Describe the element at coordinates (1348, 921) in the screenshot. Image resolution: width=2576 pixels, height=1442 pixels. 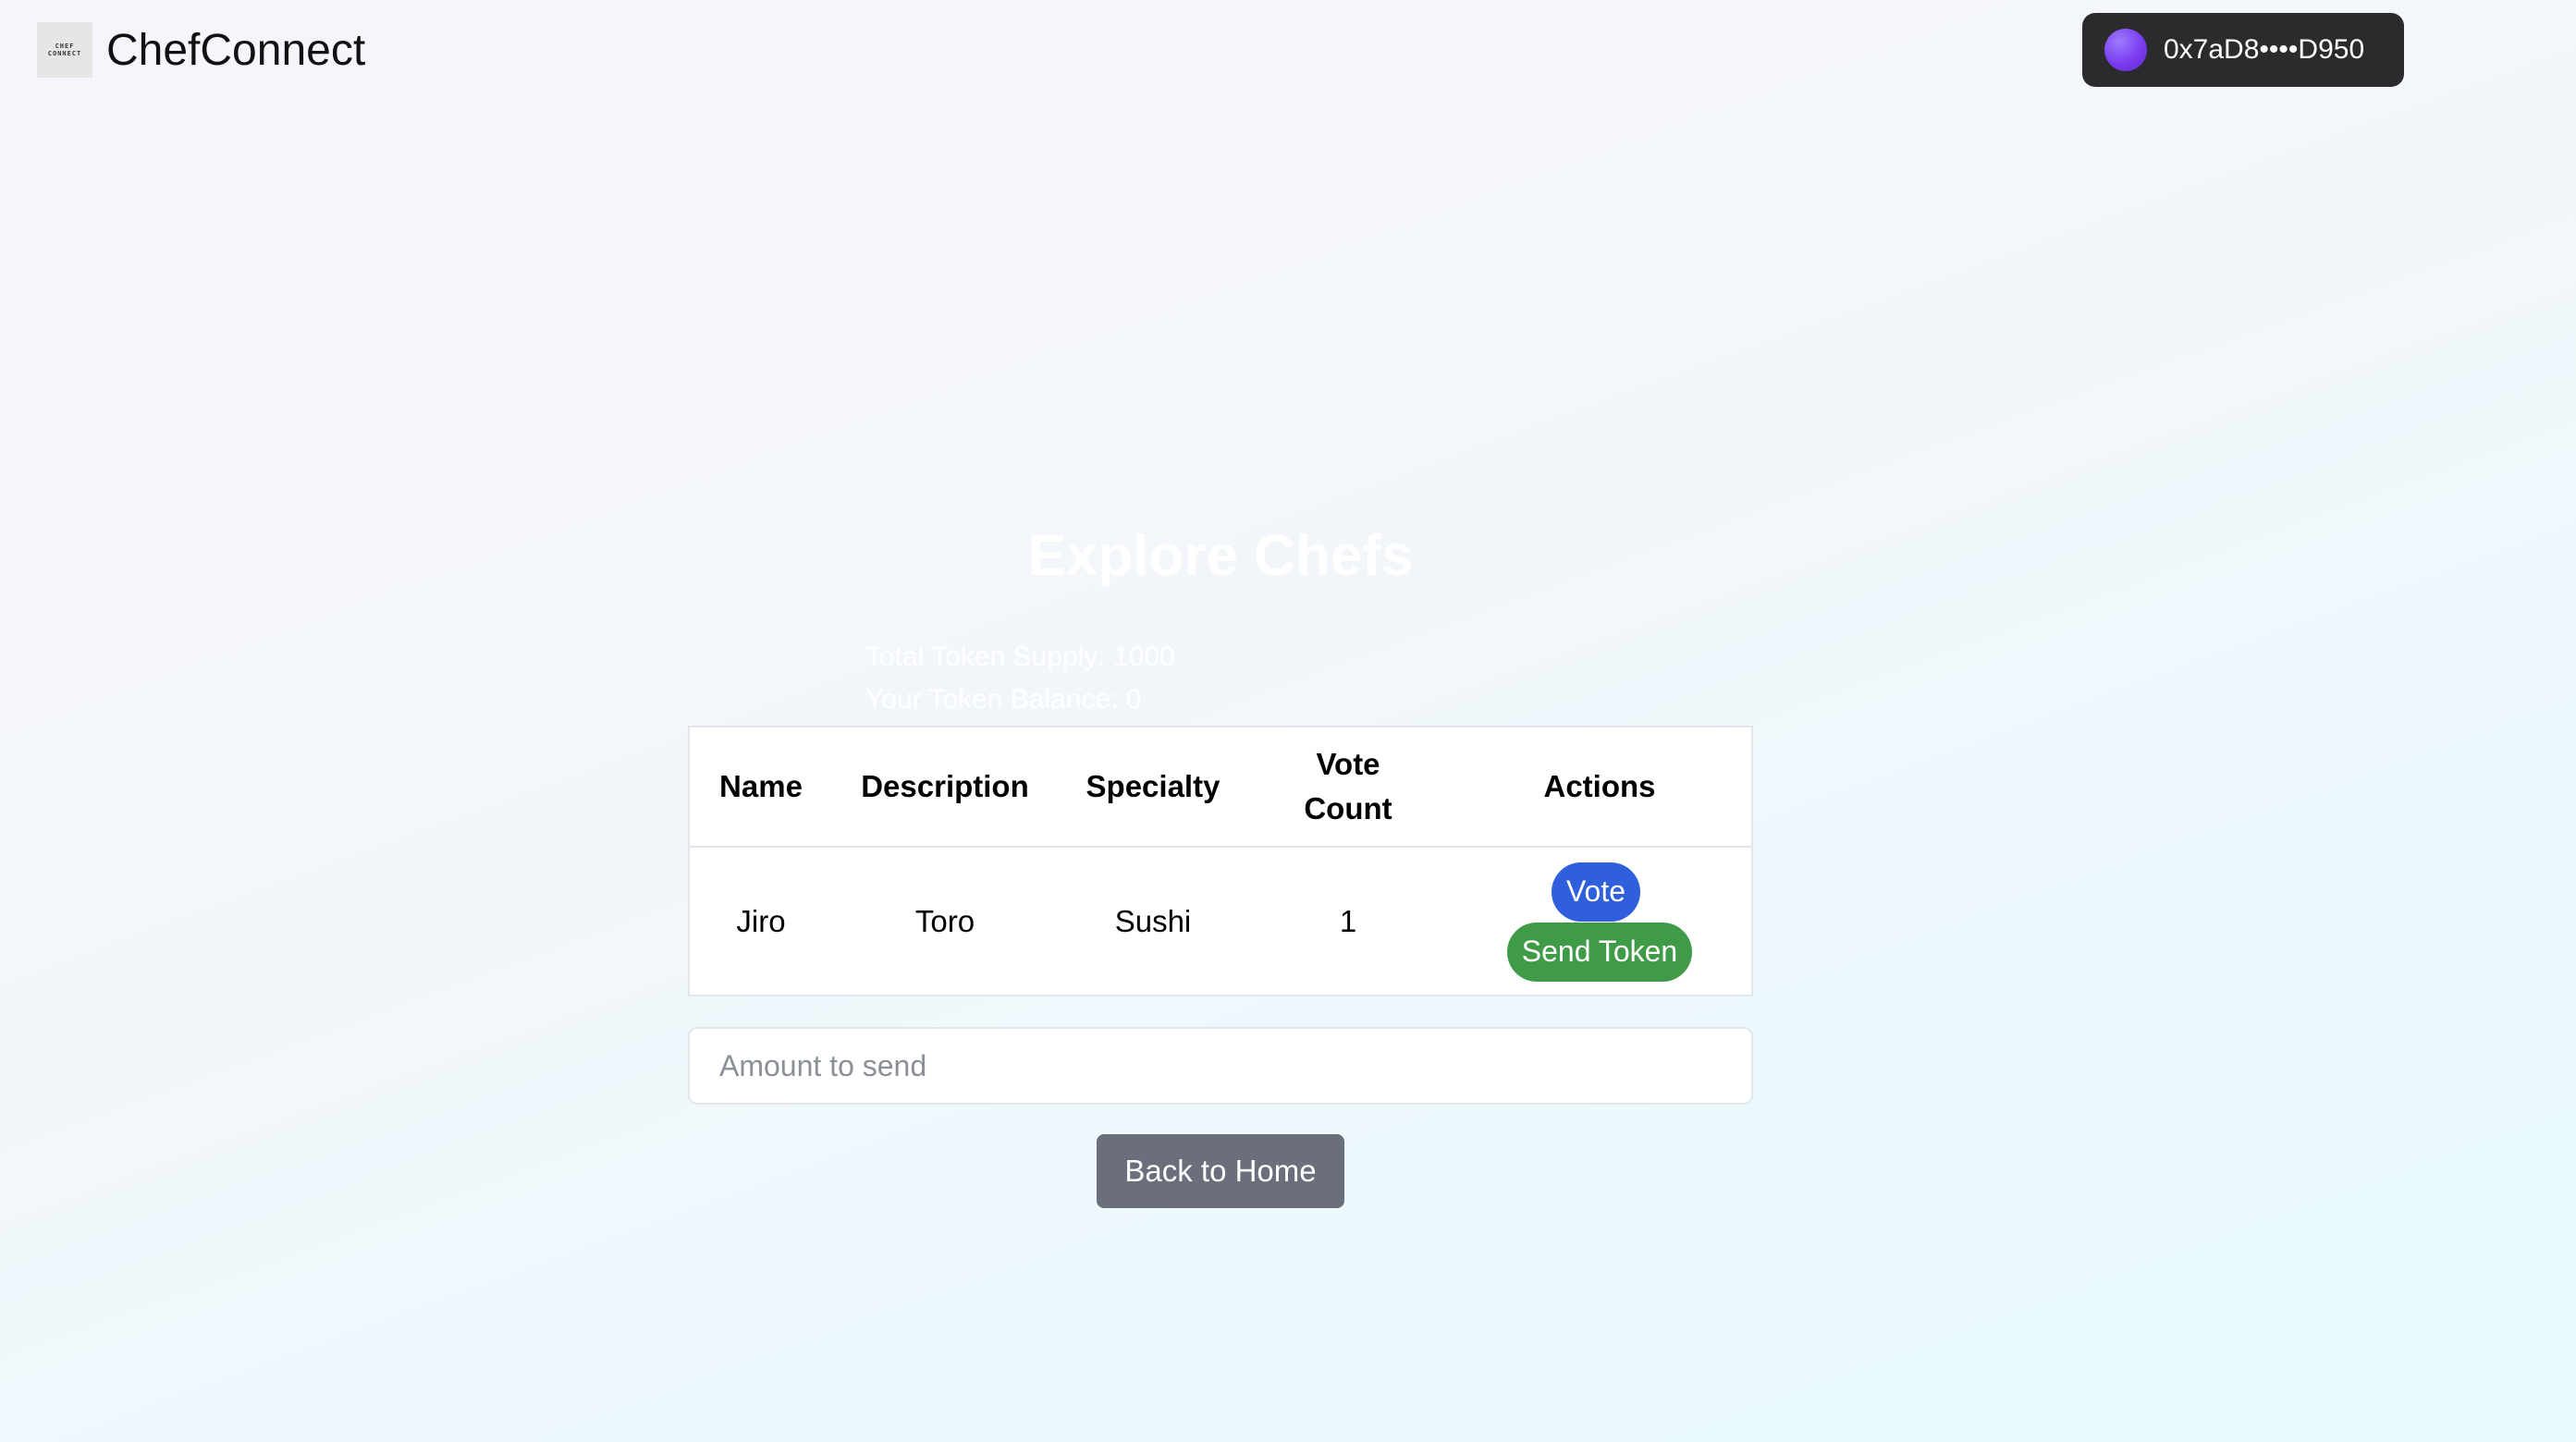
I see `chef-vote-count-cell: 1` at that location.